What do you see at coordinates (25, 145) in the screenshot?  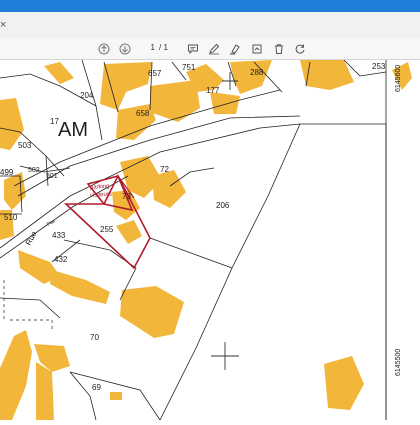 I see `parcel-number: 503` at bounding box center [25, 145].